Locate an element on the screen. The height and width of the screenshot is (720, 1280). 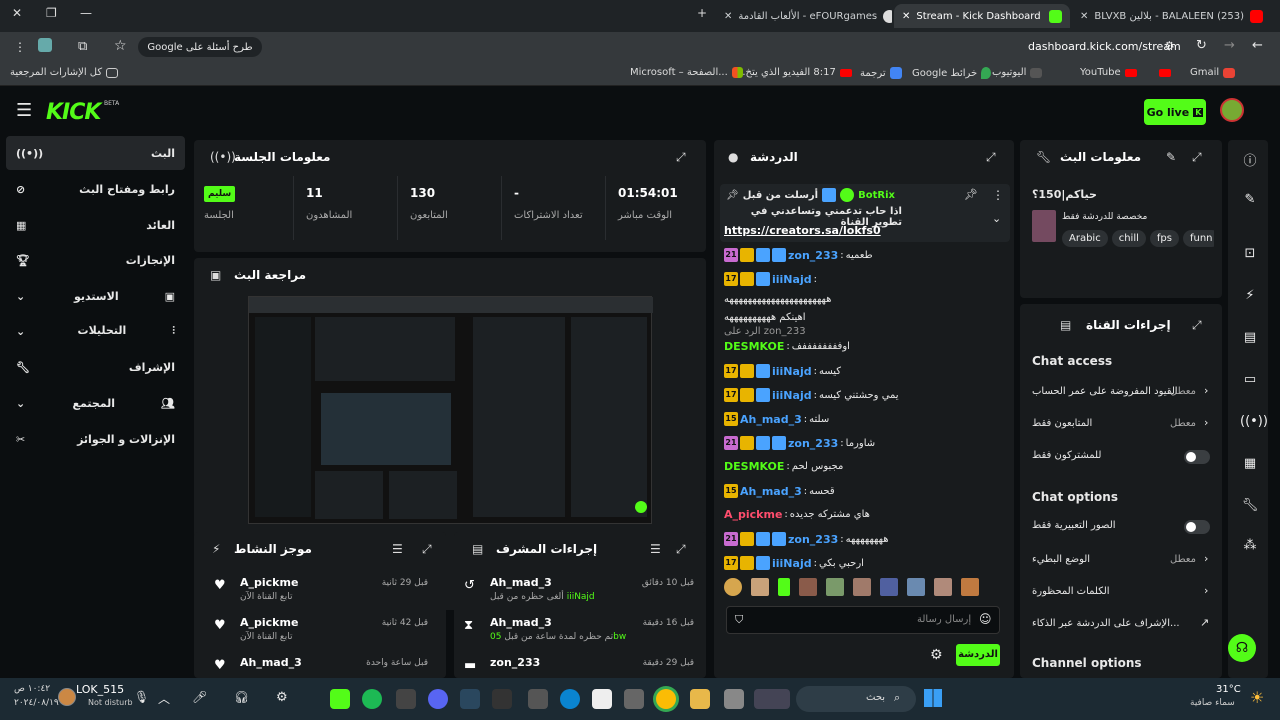
edge-icon is located at coordinates (570, 699).